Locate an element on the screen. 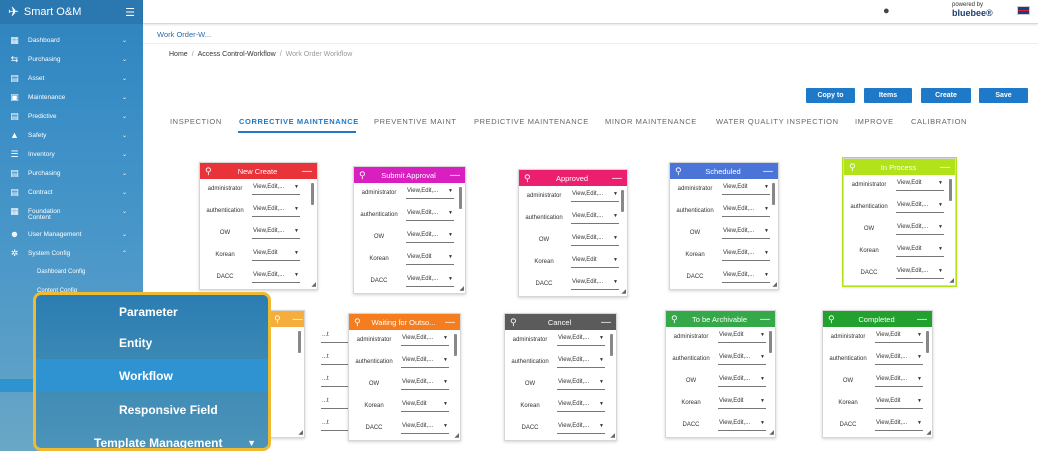 Image resolution: width=1038 pixels, height=451 pixels. menu-item: Template Management ▼ is located at coordinates (152, 437).